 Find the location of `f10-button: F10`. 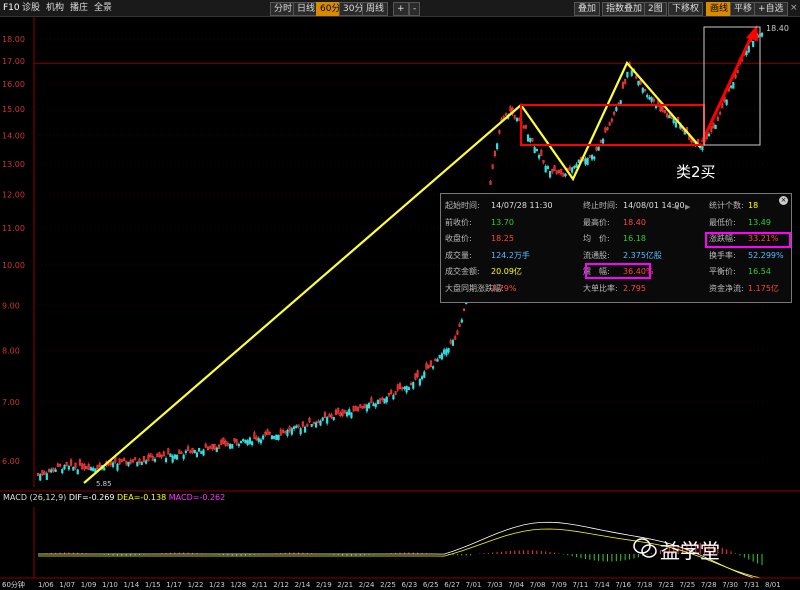

f10-button: F10 is located at coordinates (11, 8).